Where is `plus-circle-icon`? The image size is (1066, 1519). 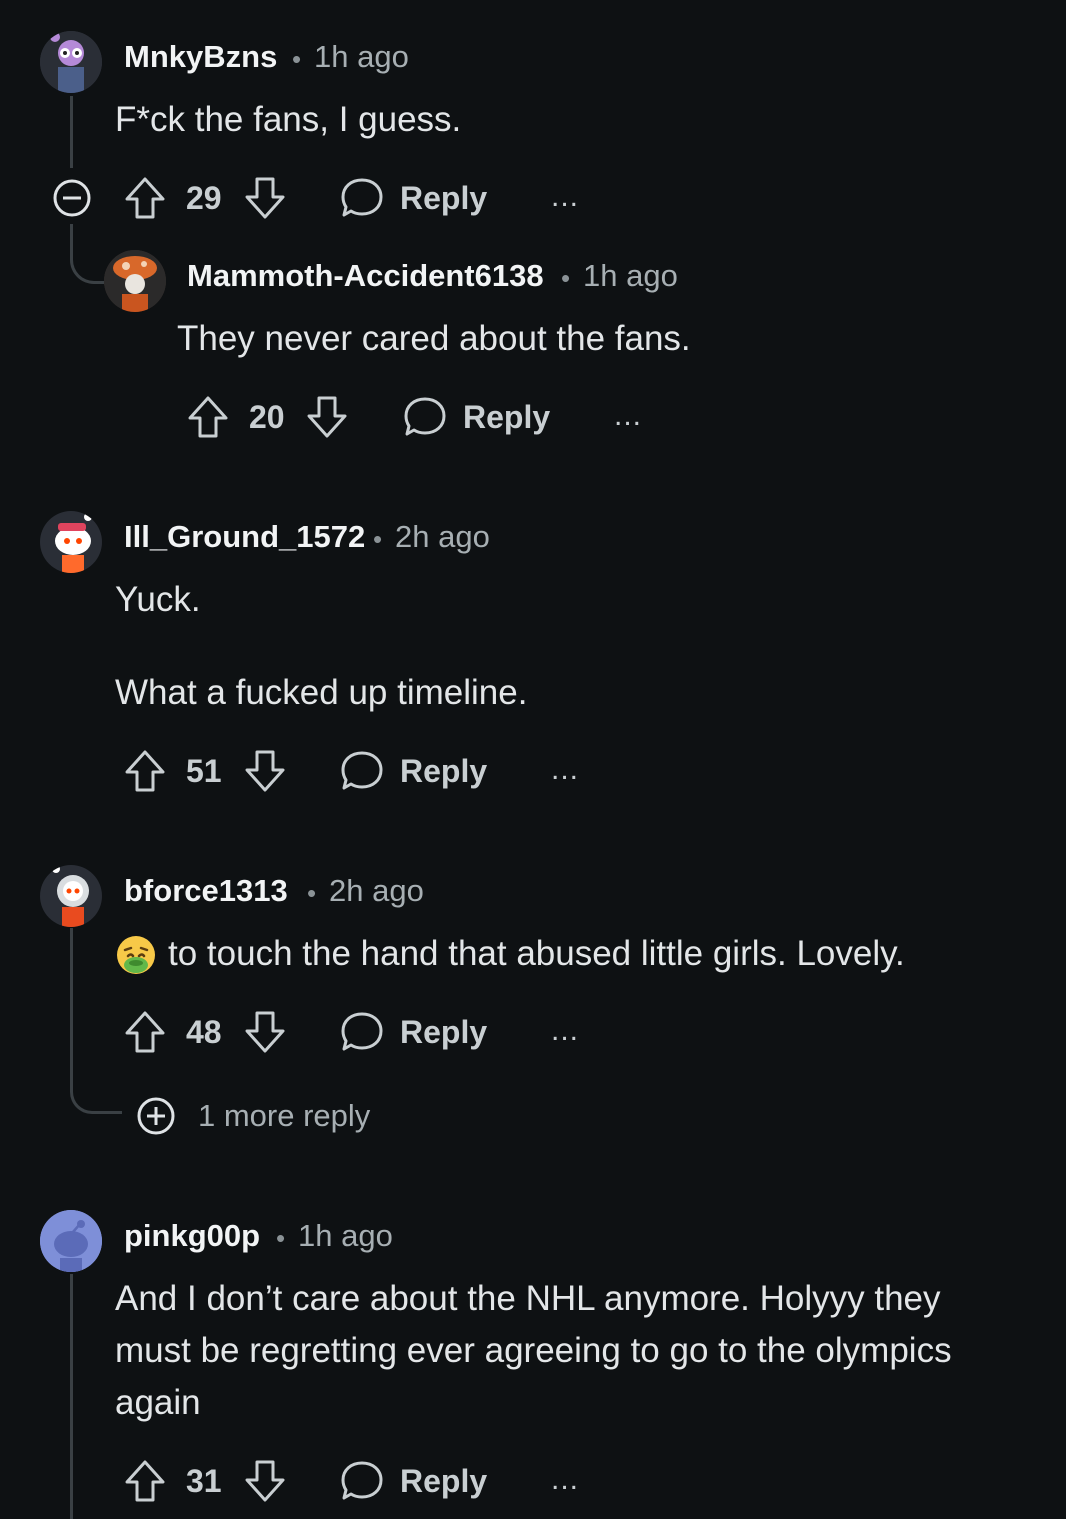 plus-circle-icon is located at coordinates (156, 1116).